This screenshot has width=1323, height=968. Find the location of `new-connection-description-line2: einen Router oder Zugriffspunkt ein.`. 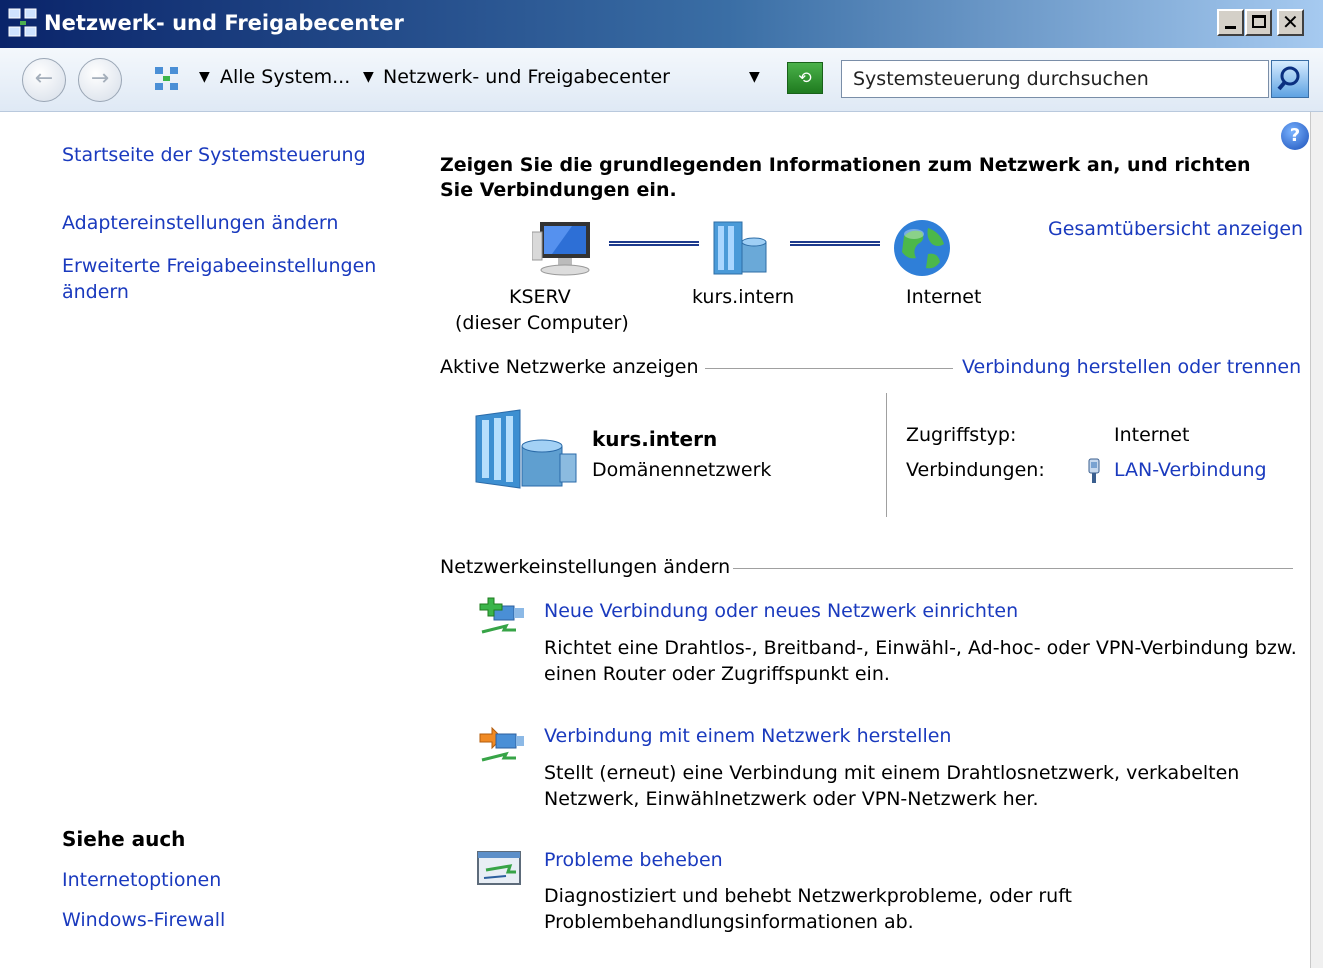

new-connection-description-line2: einen Router oder Zugriffspunkt ein. is located at coordinates (717, 674).